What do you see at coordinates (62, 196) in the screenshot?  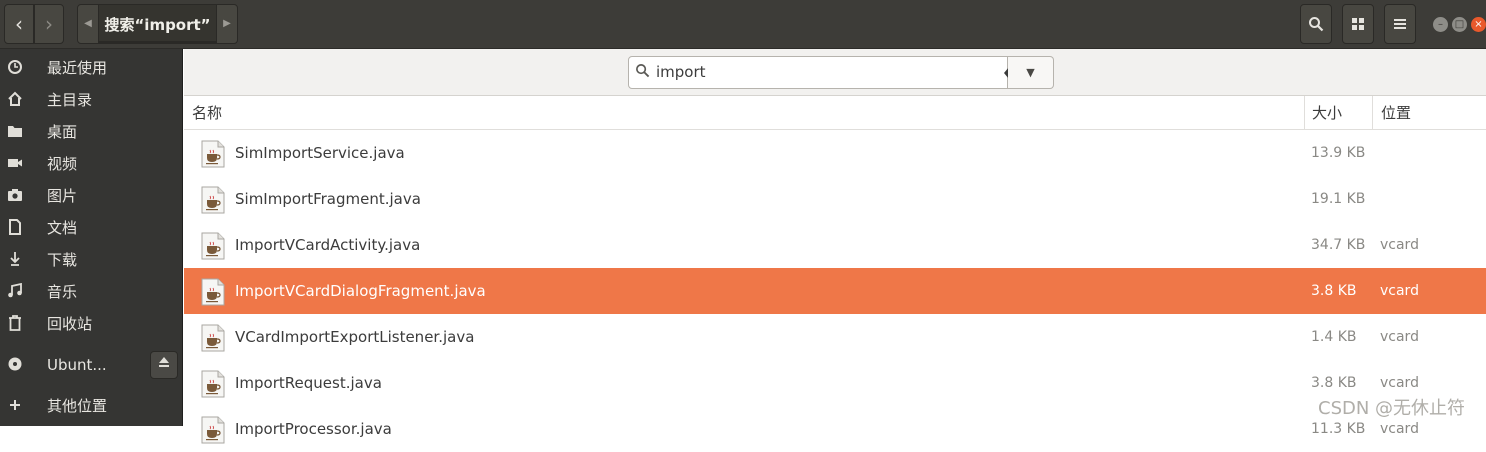 I see `sidebar-item-label: 图片` at bounding box center [62, 196].